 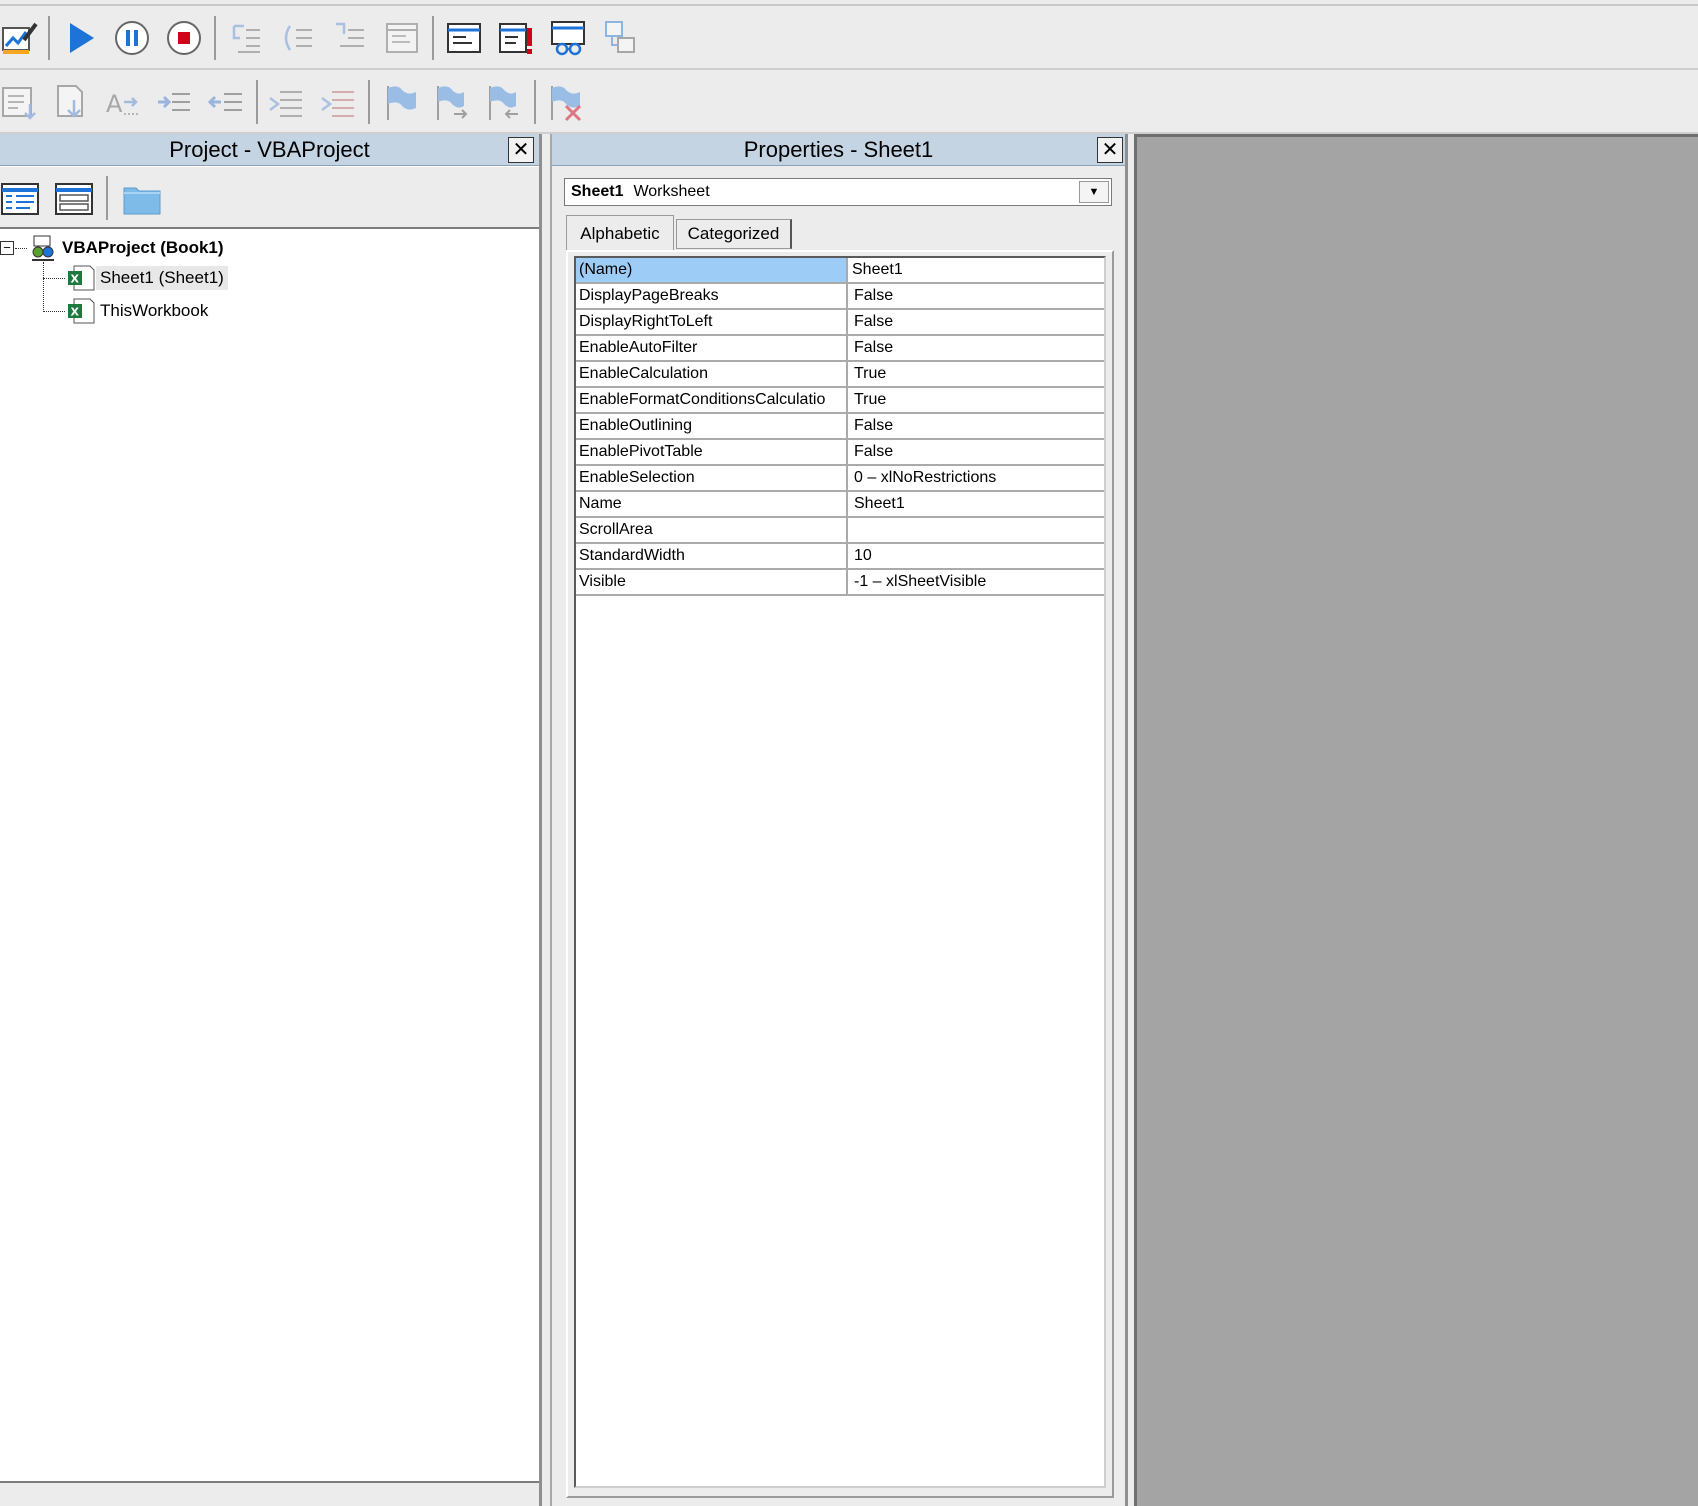 I want to click on project-title-bar: Project - VBAProject ✕, so click(x=269, y=150).